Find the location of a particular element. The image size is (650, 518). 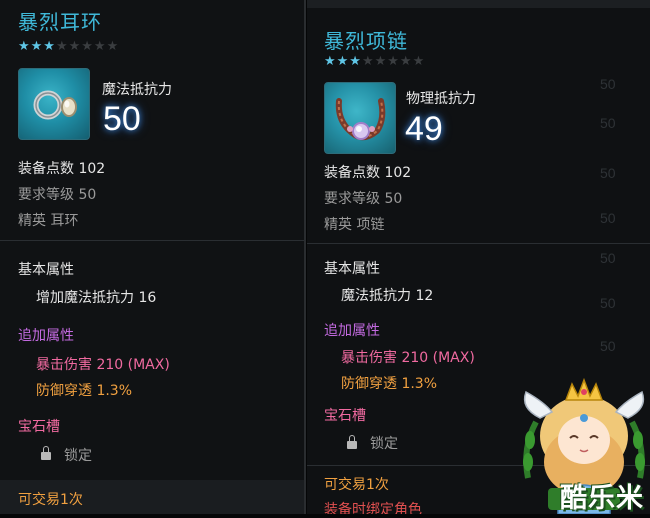

stat-label: 魔法抵抗力 is located at coordinates (137, 90).